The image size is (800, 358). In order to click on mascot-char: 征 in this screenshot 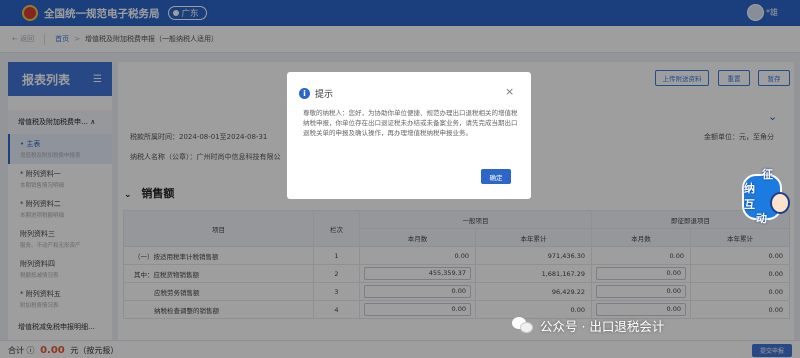, I will do `click(767, 174)`.